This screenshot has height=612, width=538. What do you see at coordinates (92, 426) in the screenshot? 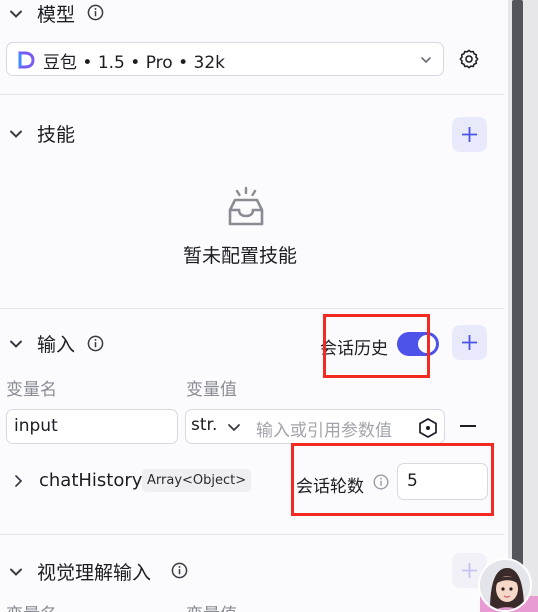
I see `variable-name-input: input` at bounding box center [92, 426].